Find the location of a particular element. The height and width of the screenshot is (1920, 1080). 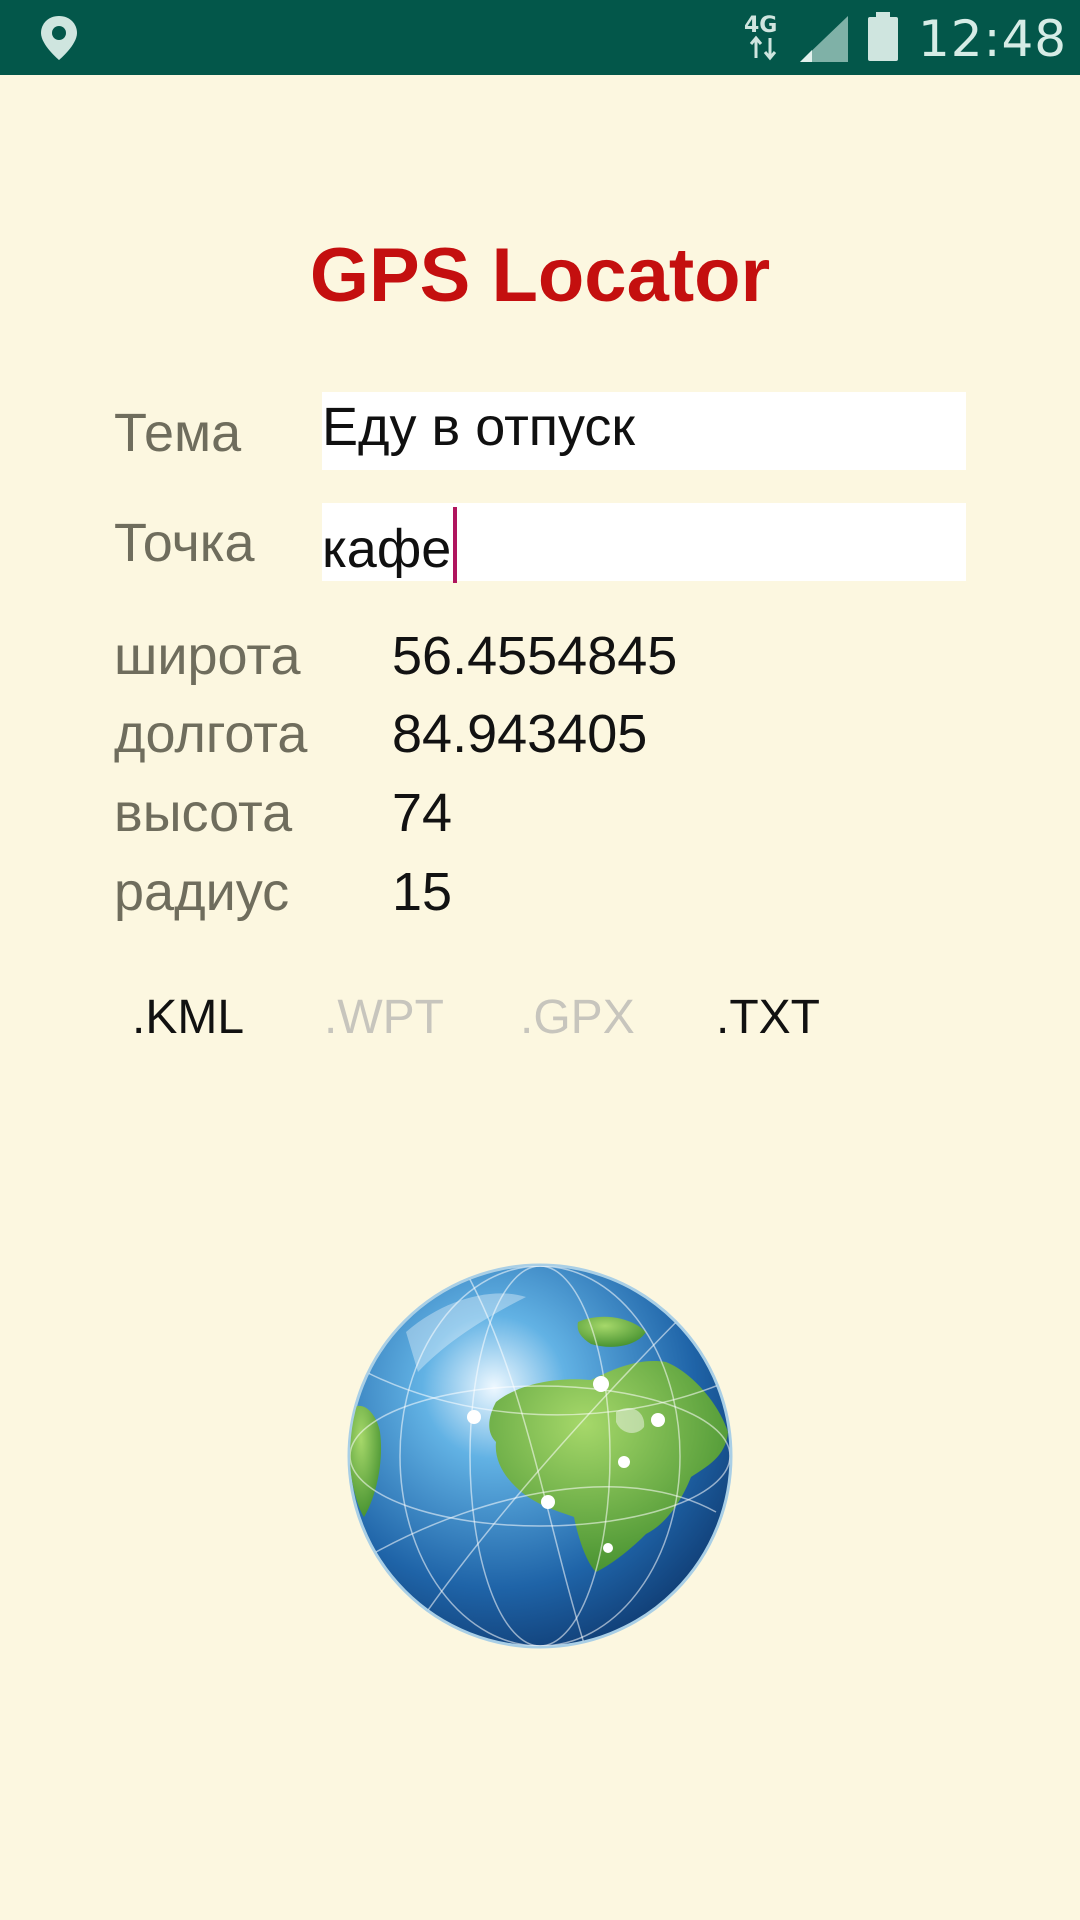

point-input-wrap: кафе is located at coordinates (390, 545).